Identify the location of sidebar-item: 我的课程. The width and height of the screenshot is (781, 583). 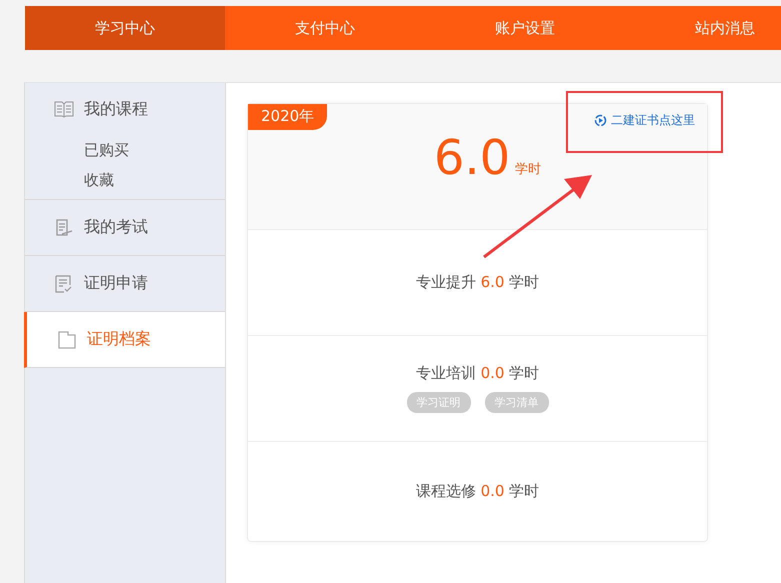
(86, 109).